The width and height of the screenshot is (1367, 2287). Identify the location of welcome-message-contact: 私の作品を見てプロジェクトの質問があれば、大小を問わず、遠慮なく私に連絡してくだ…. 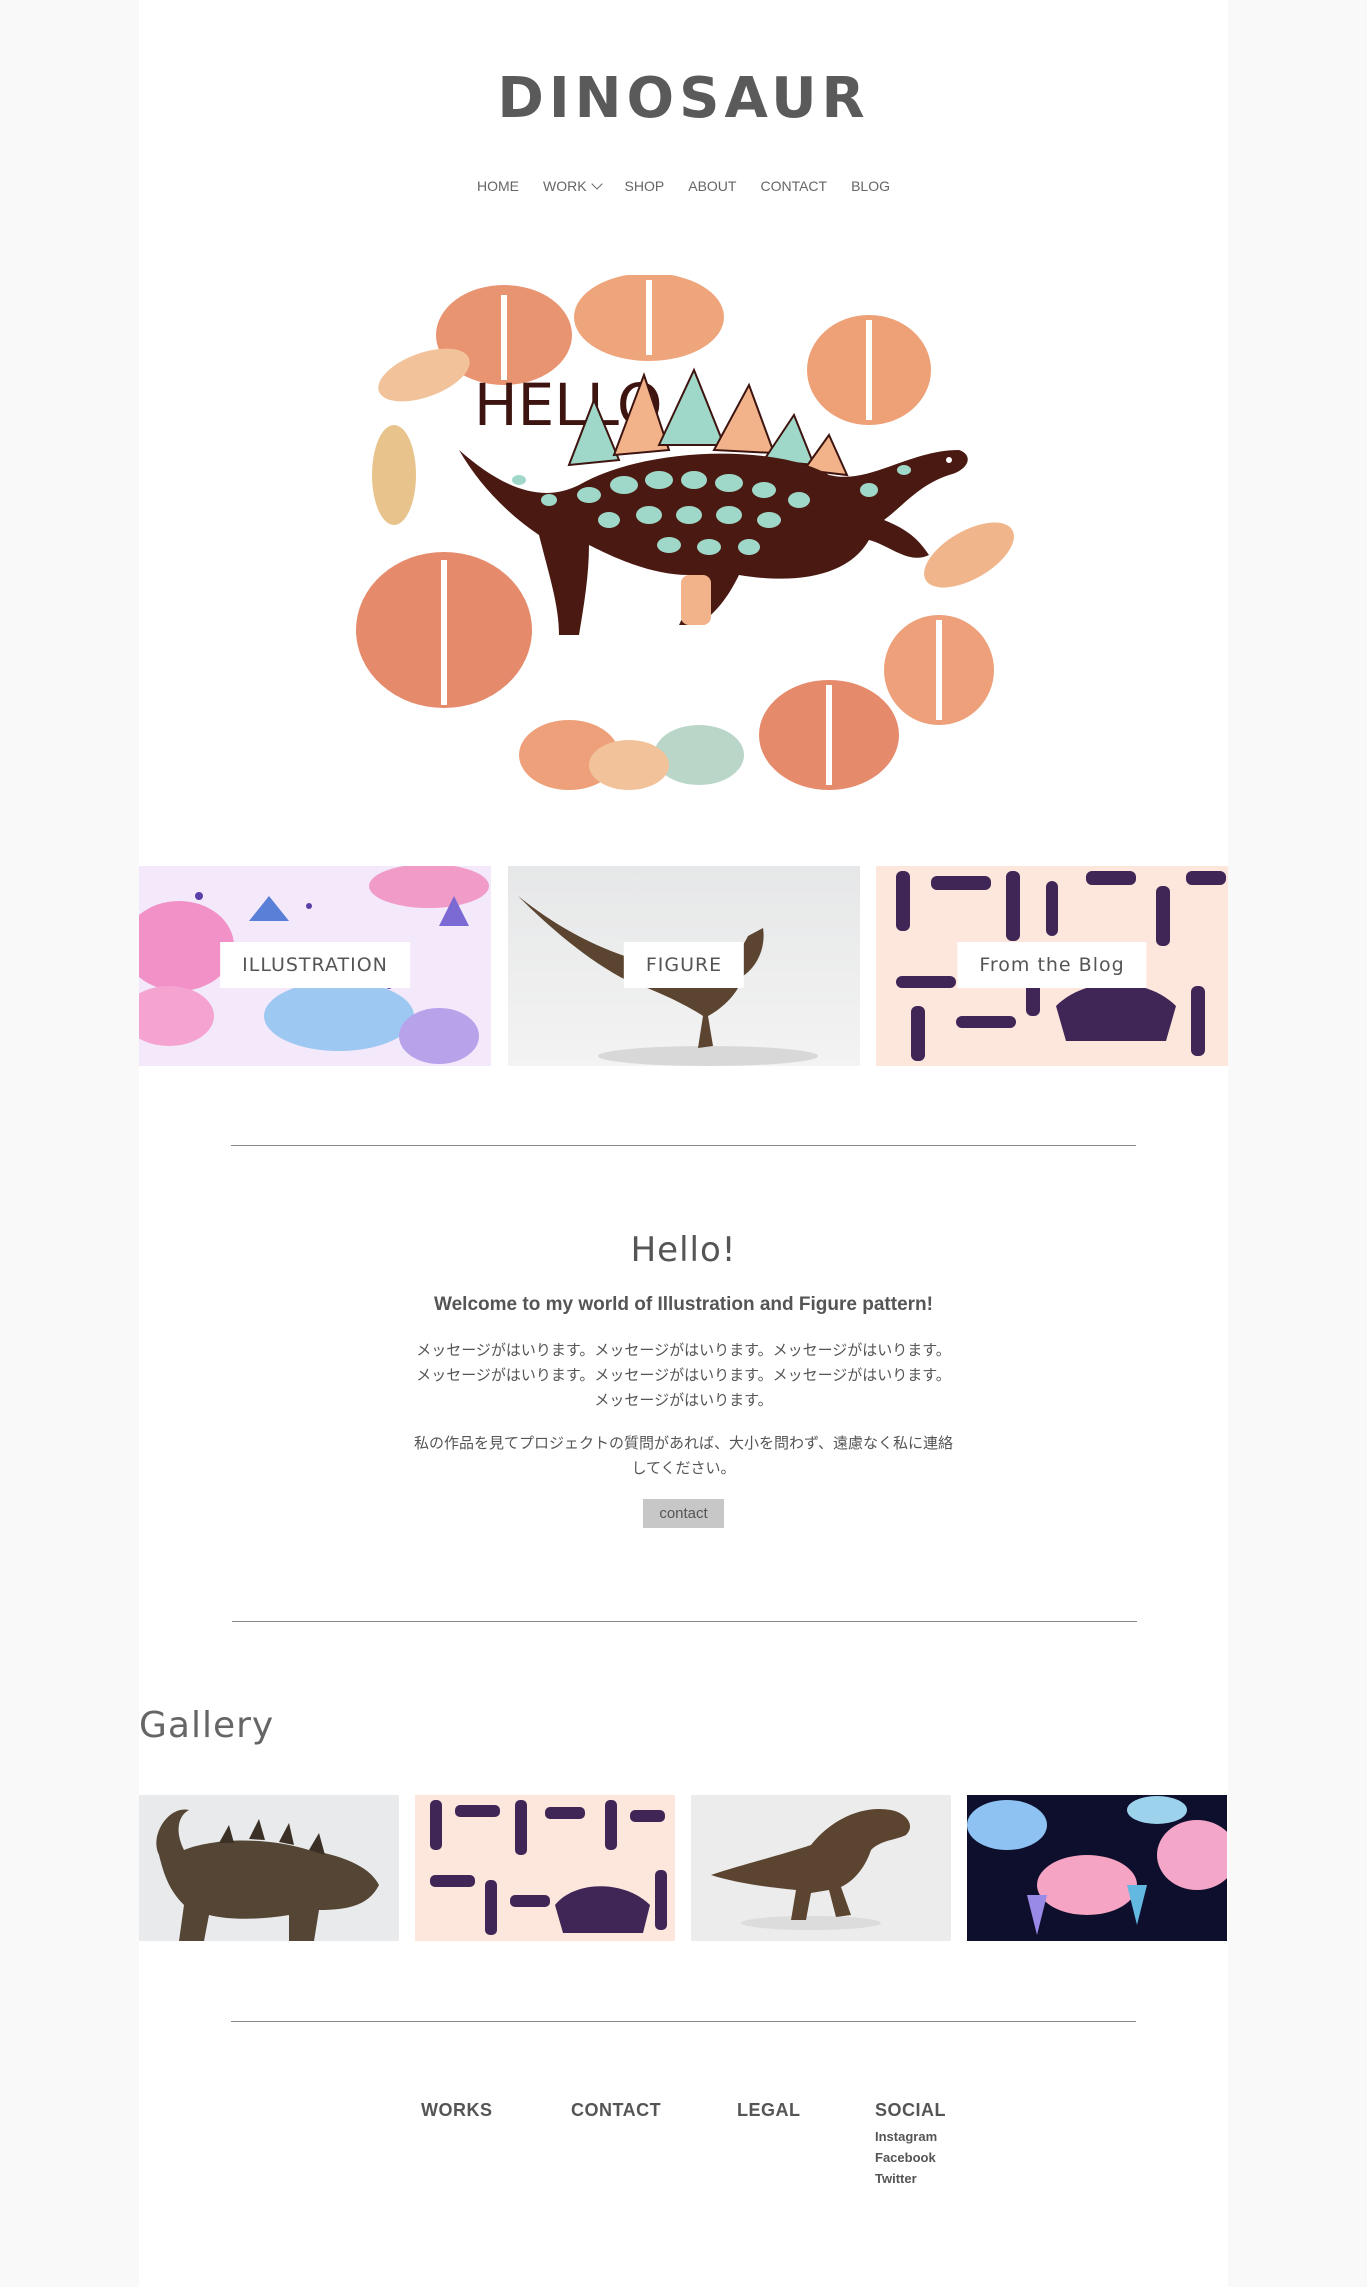
(683, 1455).